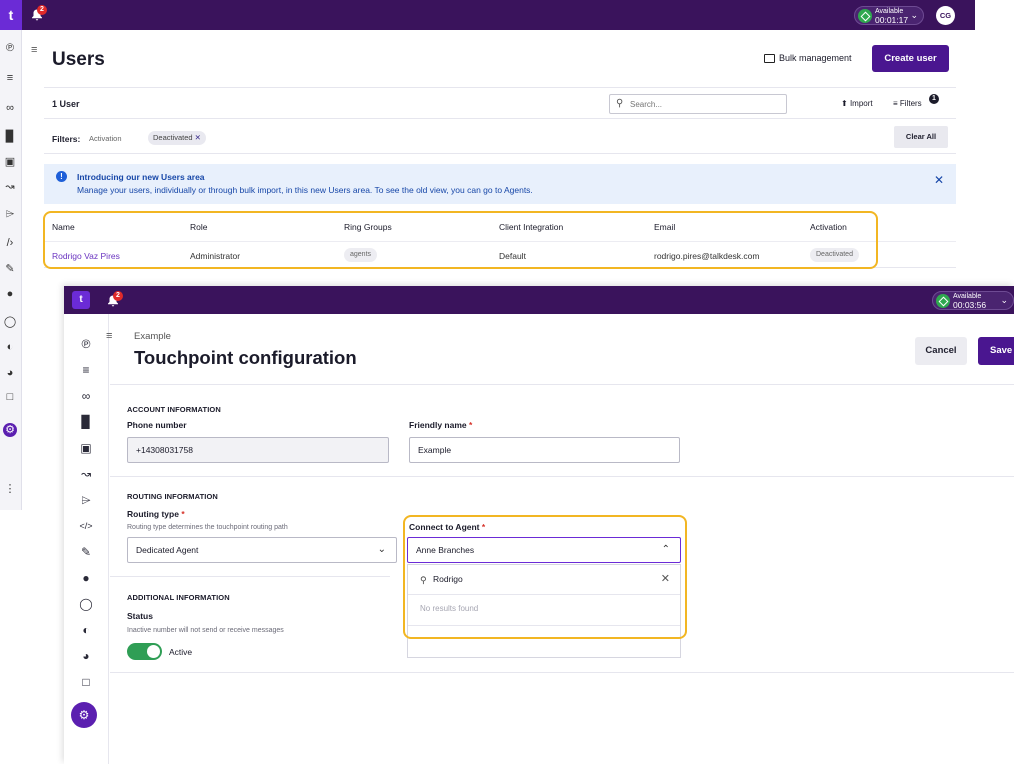 The height and width of the screenshot is (764, 1014). I want to click on friendly-name-label: Friendly name *, so click(441, 425).